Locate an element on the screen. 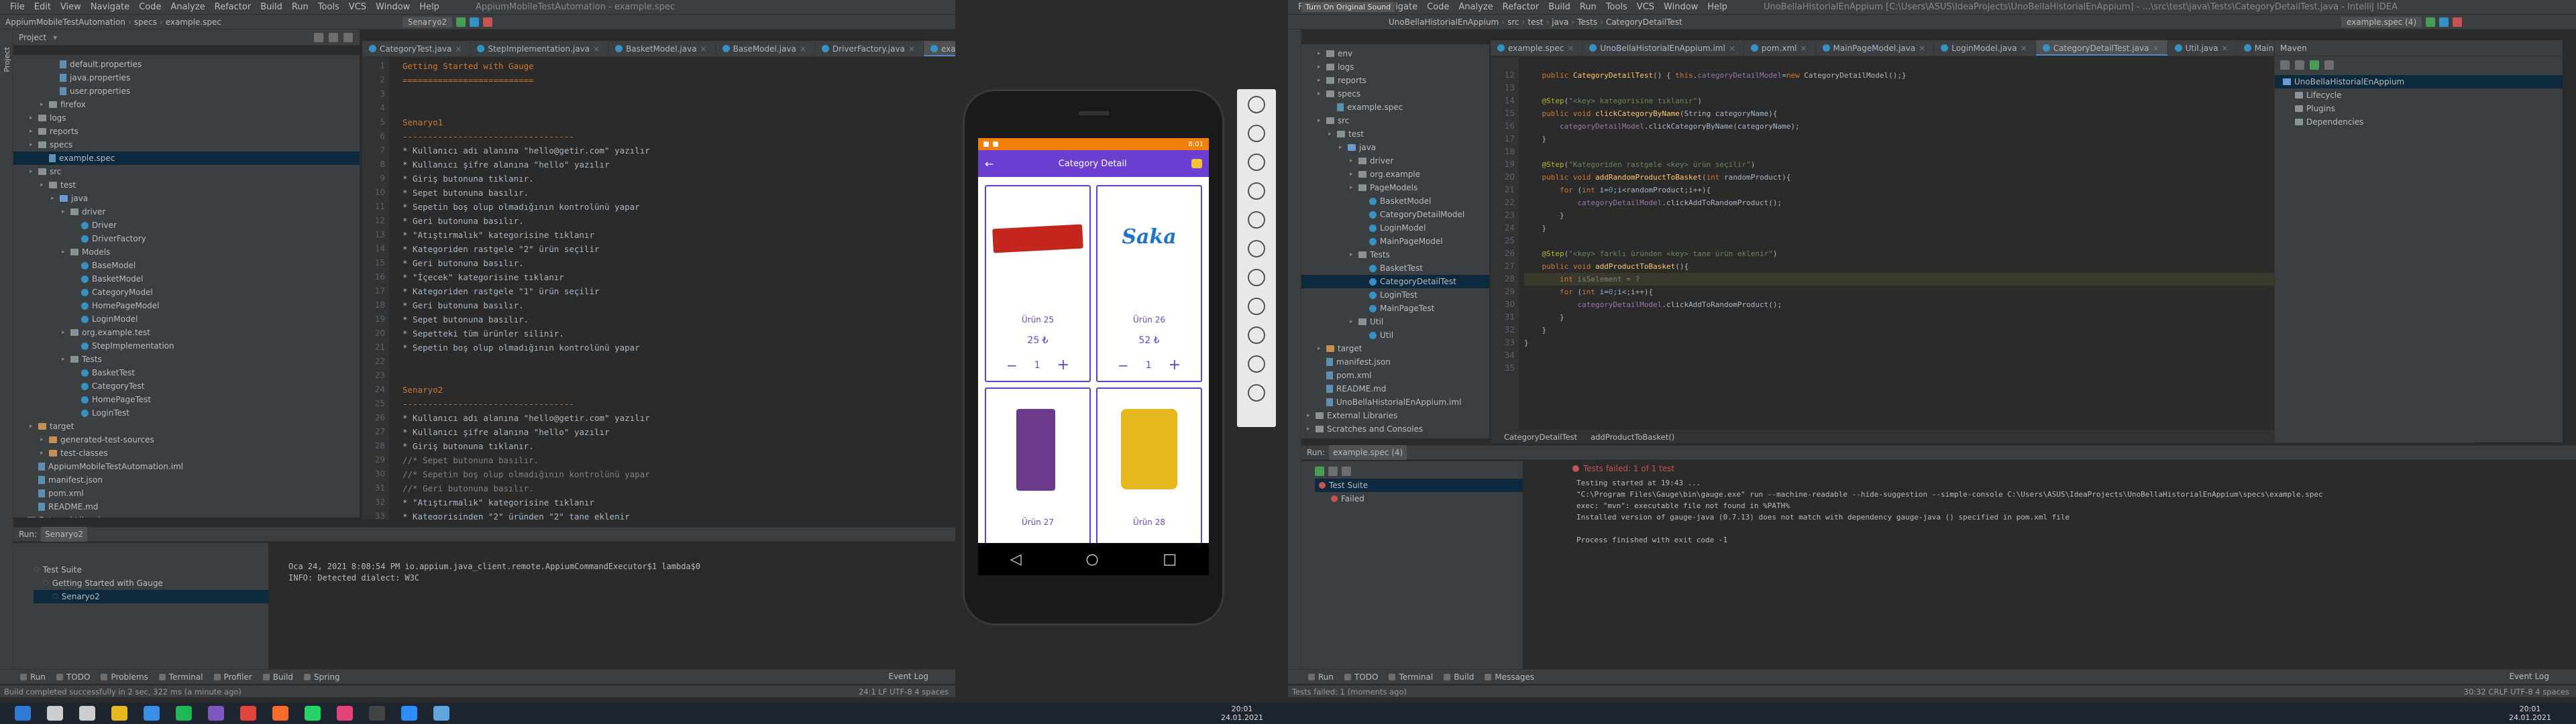  tool-tab: TODO is located at coordinates (1361, 677).